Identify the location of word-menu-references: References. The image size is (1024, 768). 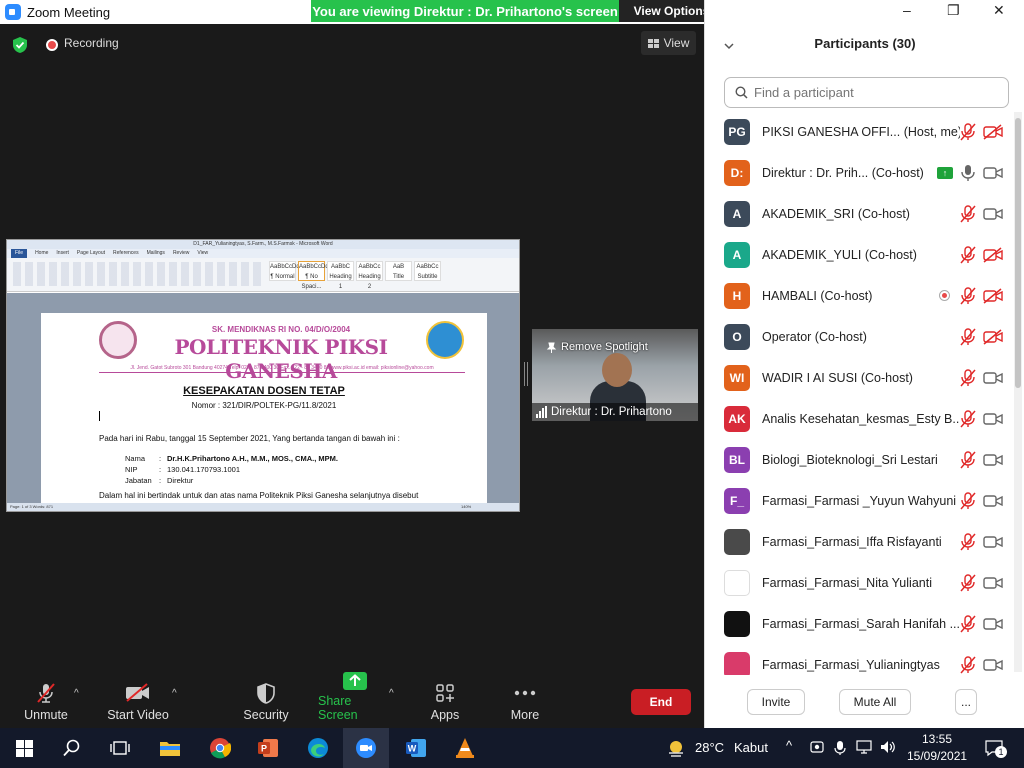
(126, 253).